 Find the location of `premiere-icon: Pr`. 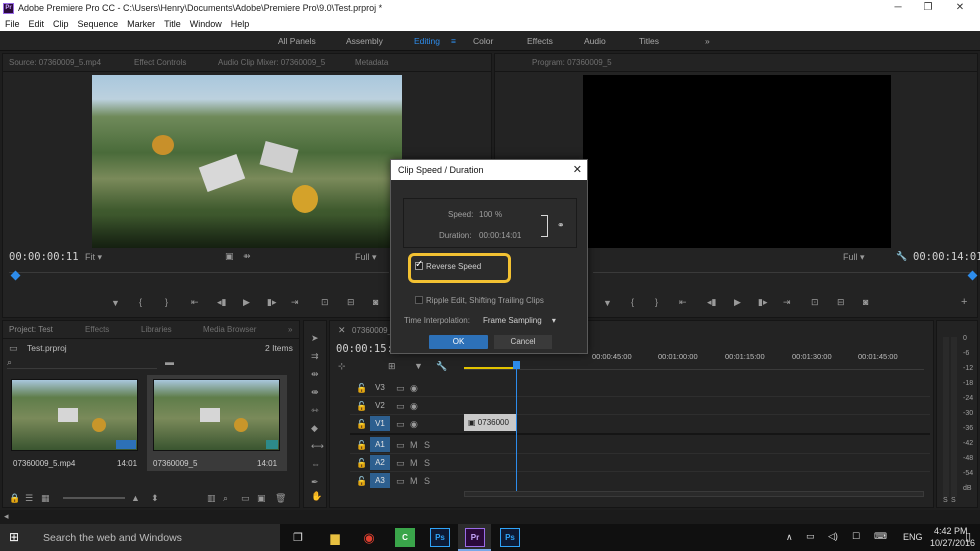

premiere-icon: Pr is located at coordinates (475, 537).